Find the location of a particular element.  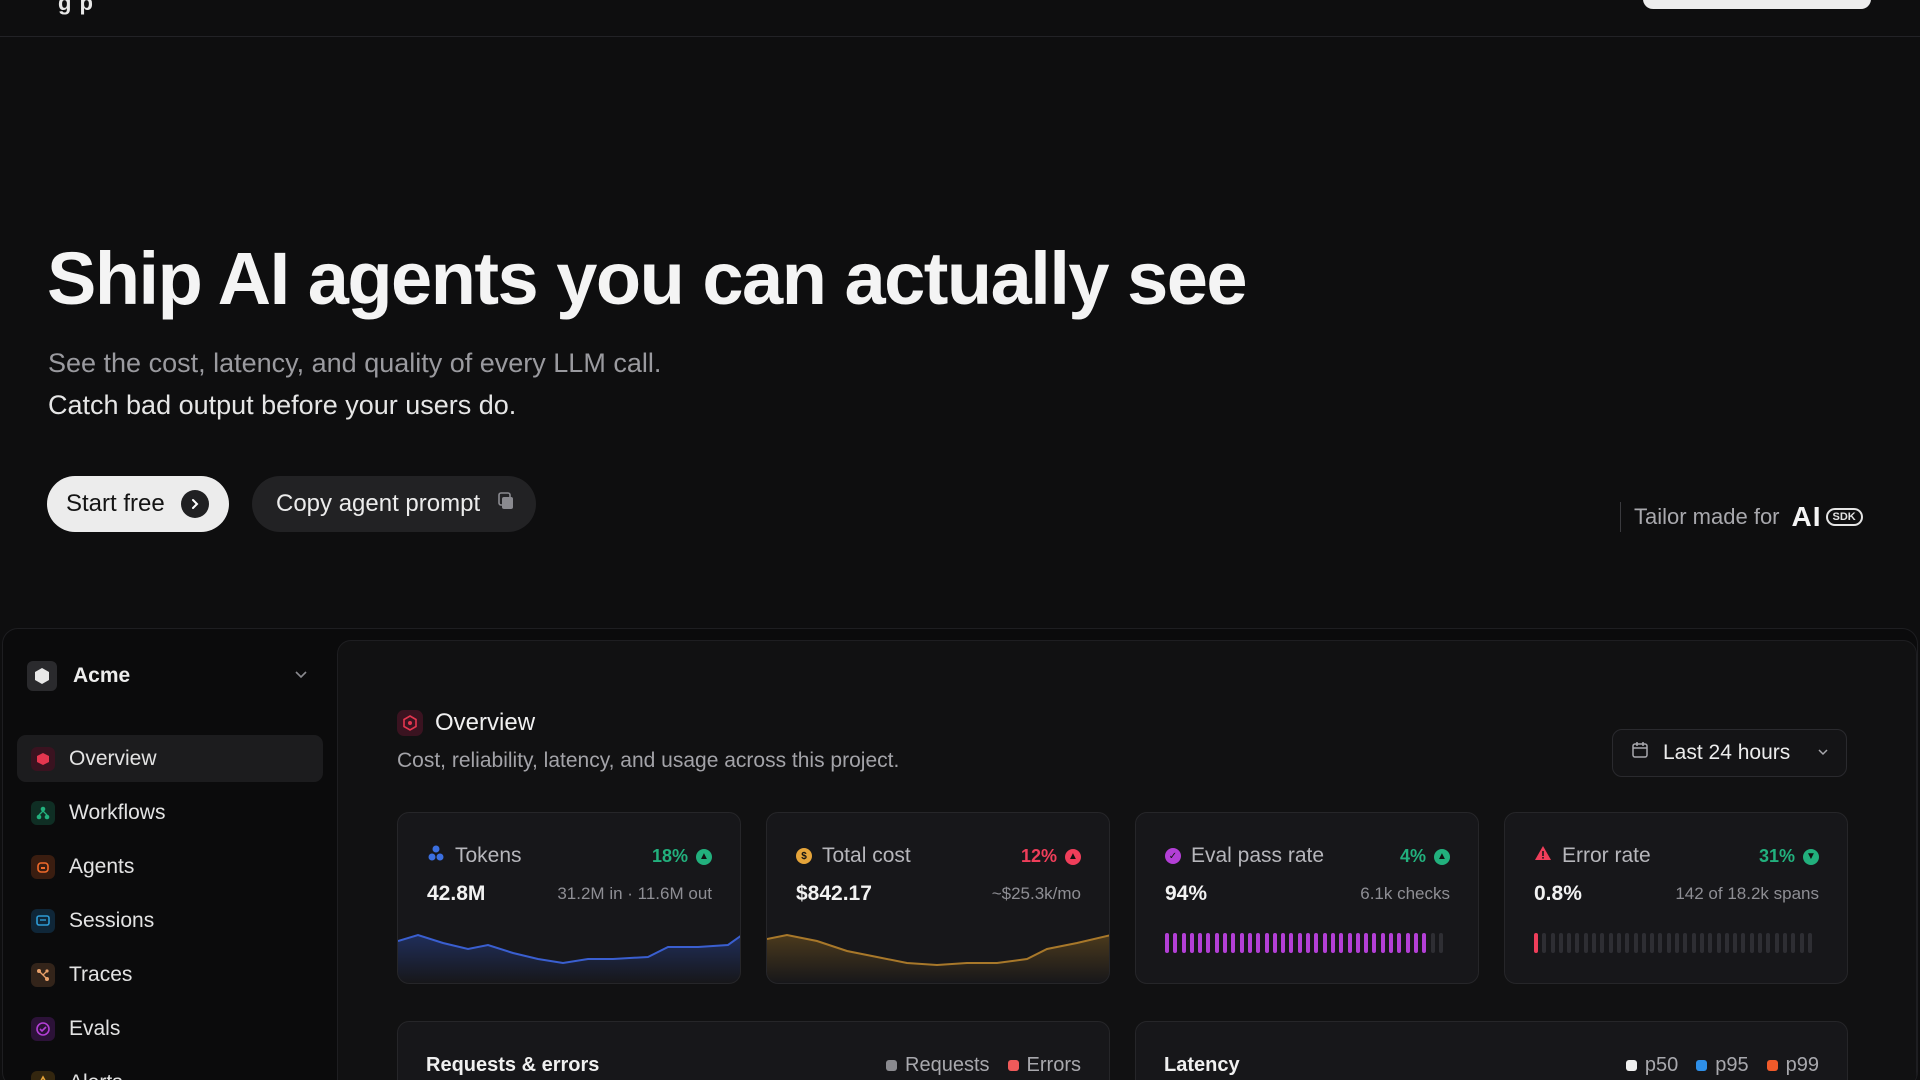

delta-value: 4% is located at coordinates (1412, 856).